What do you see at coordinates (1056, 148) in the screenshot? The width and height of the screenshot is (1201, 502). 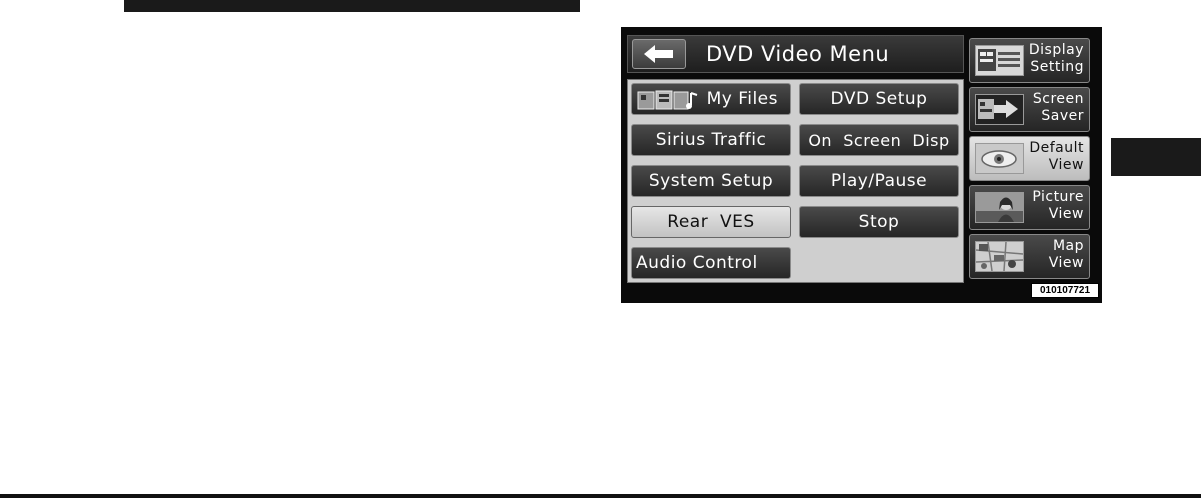 I see `default-view-line1: Default` at bounding box center [1056, 148].